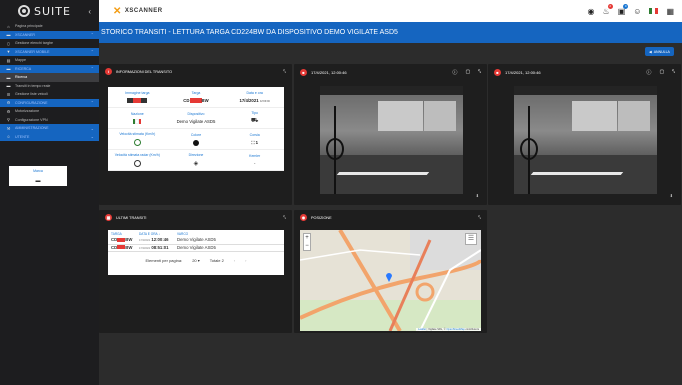 Image resolution: width=682 pixels, height=385 pixels. What do you see at coordinates (390, 11) in the screenshot?
I see `top-bar: ✕ XSCANNER ◉ ♨ 2 ▣ 0 ☺ ▦` at bounding box center [390, 11].